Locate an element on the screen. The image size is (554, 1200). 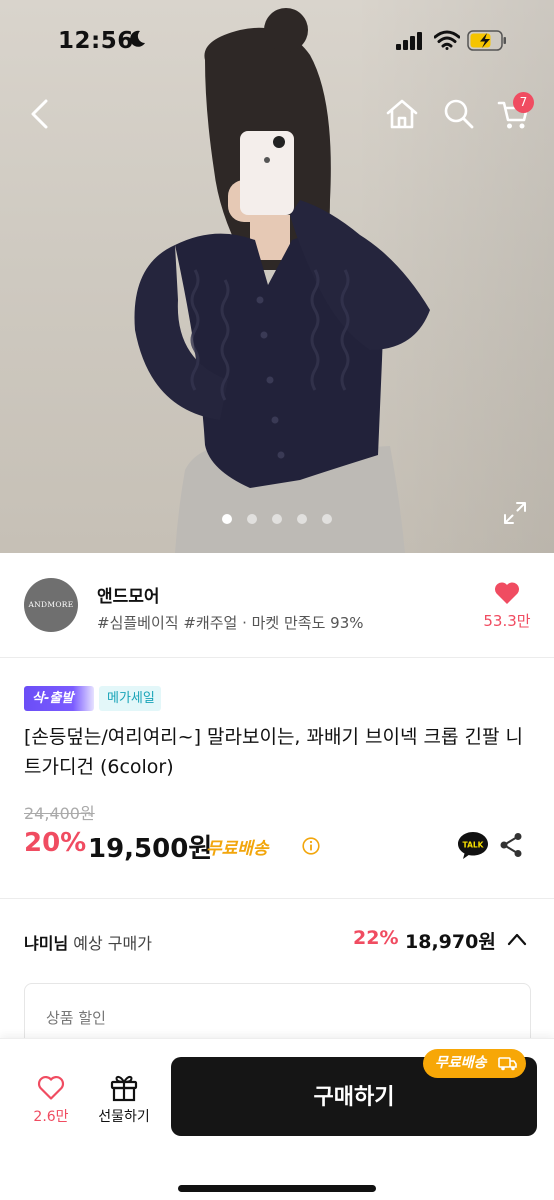
share-icon is located at coordinates (511, 845).